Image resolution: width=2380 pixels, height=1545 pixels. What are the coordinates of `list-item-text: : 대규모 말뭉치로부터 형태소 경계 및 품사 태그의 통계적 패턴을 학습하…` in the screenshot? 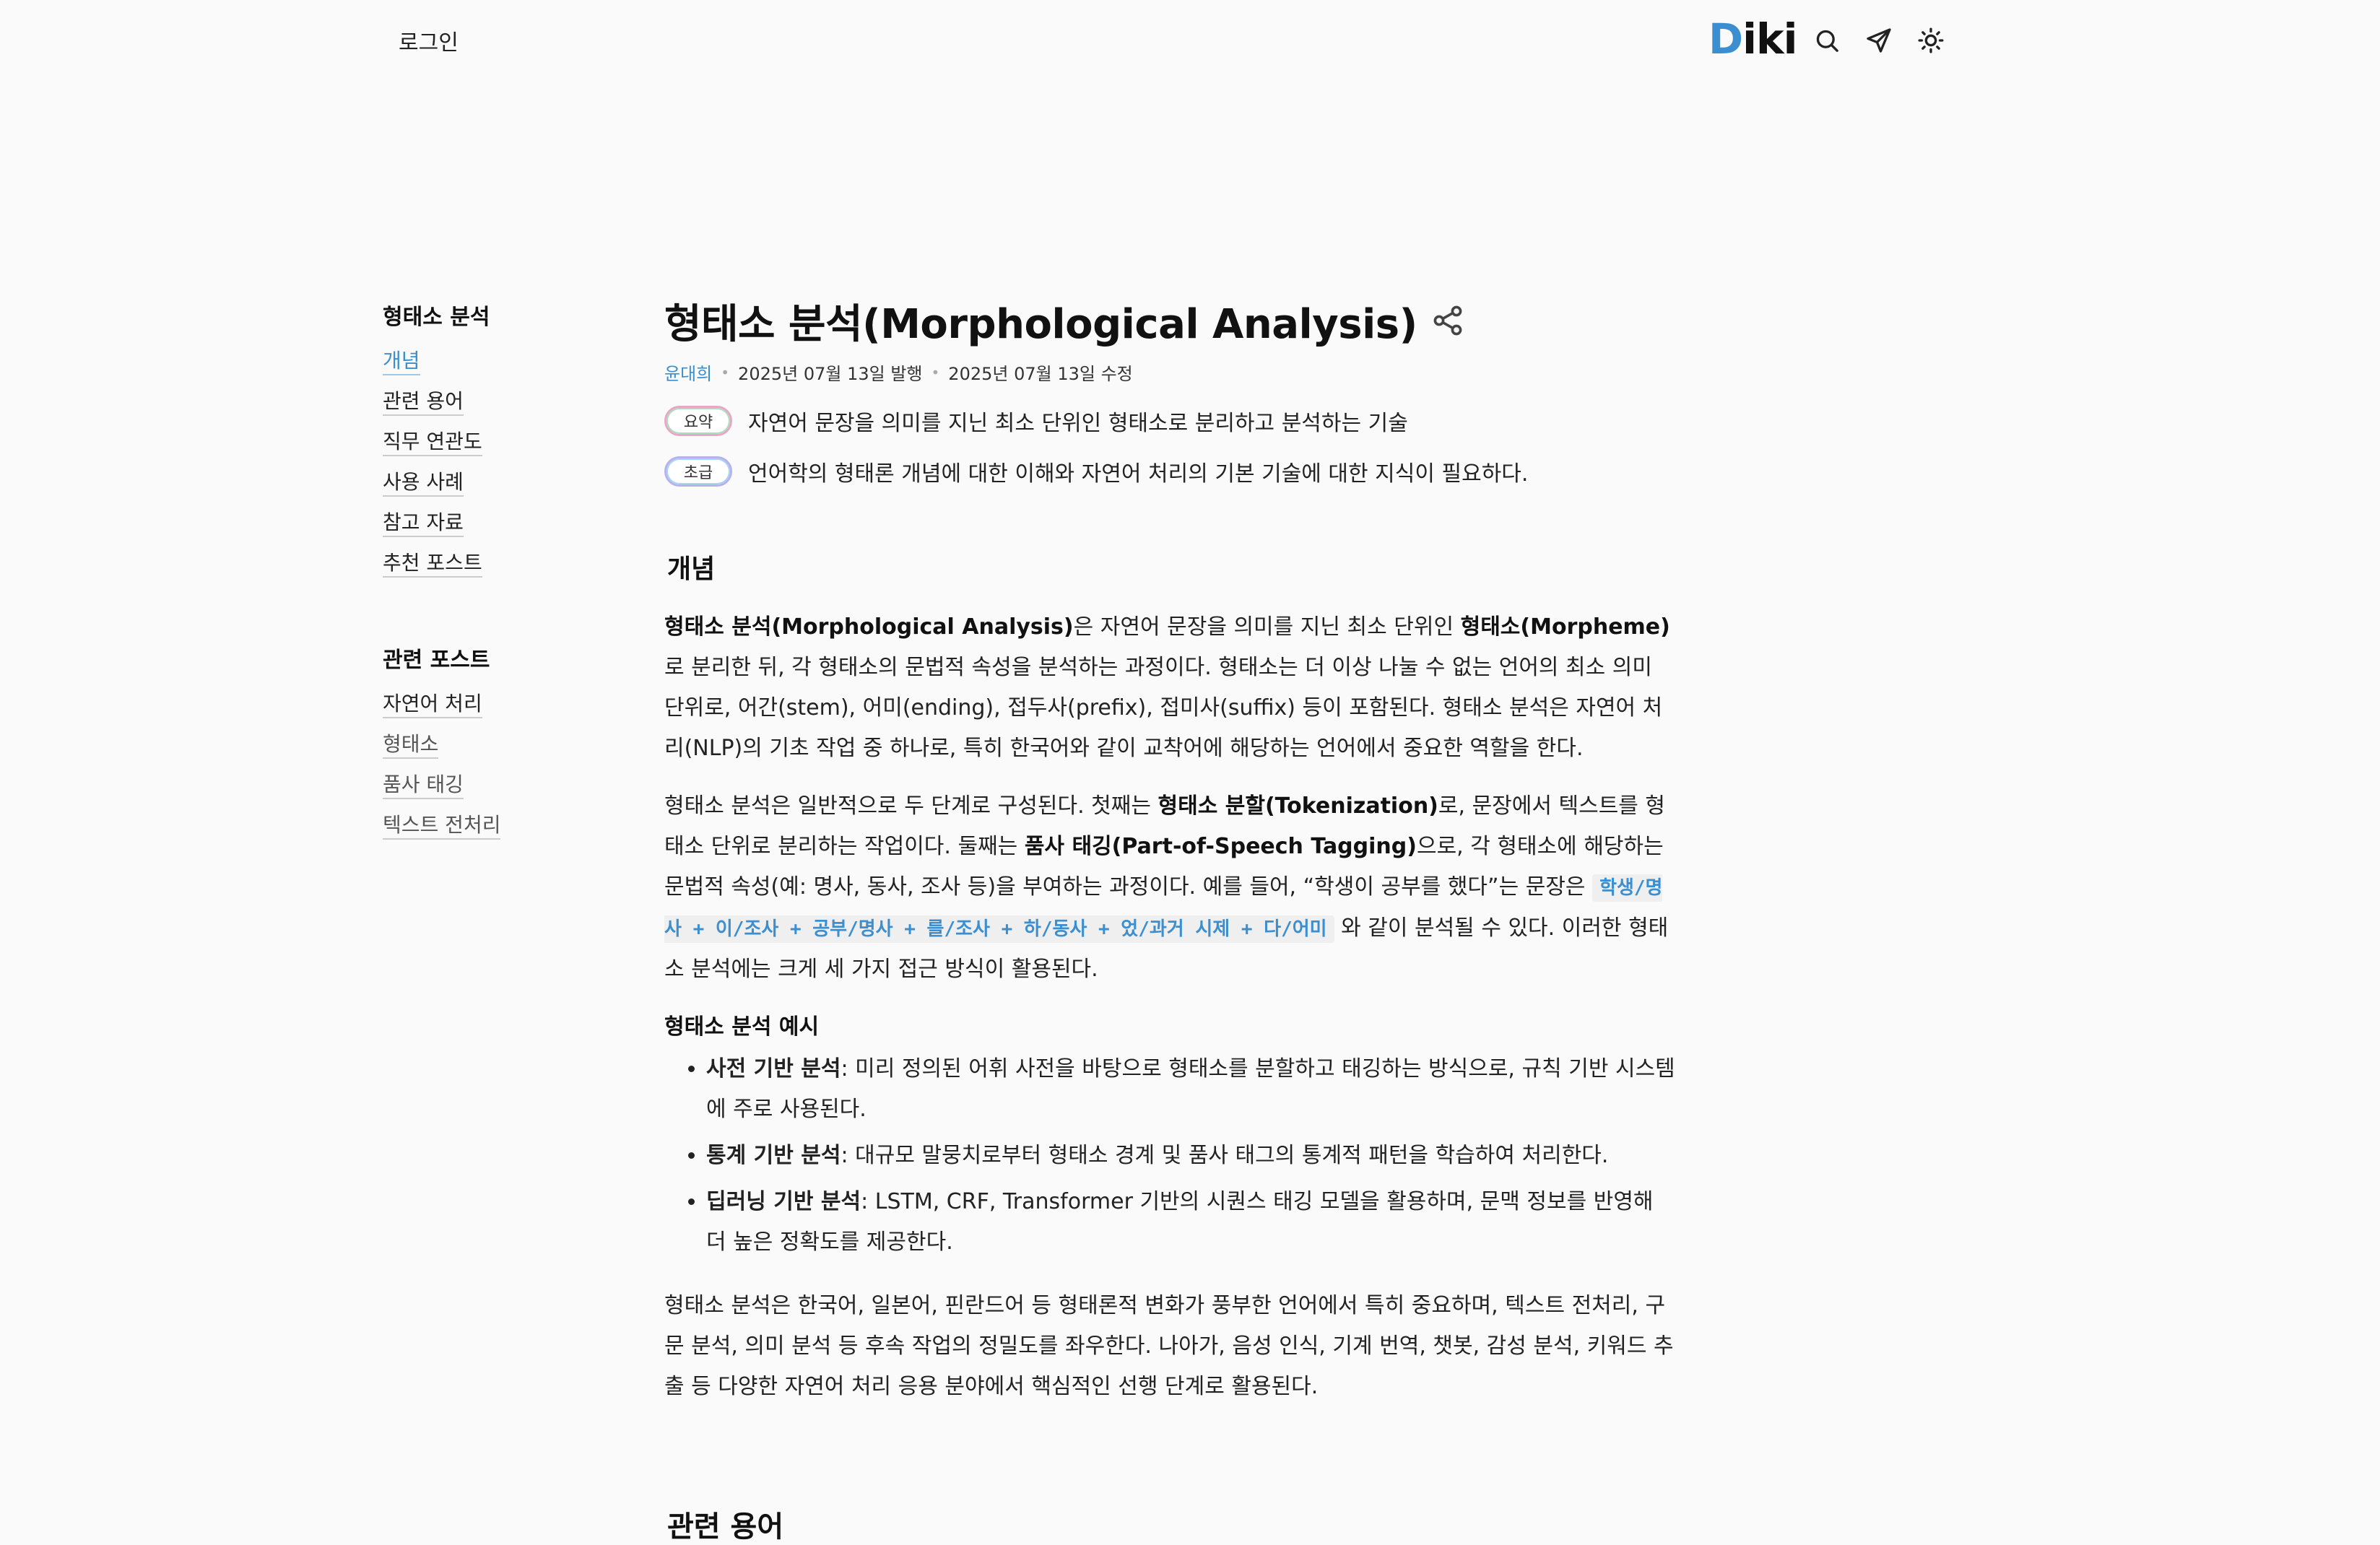 It's located at (1225, 1155).